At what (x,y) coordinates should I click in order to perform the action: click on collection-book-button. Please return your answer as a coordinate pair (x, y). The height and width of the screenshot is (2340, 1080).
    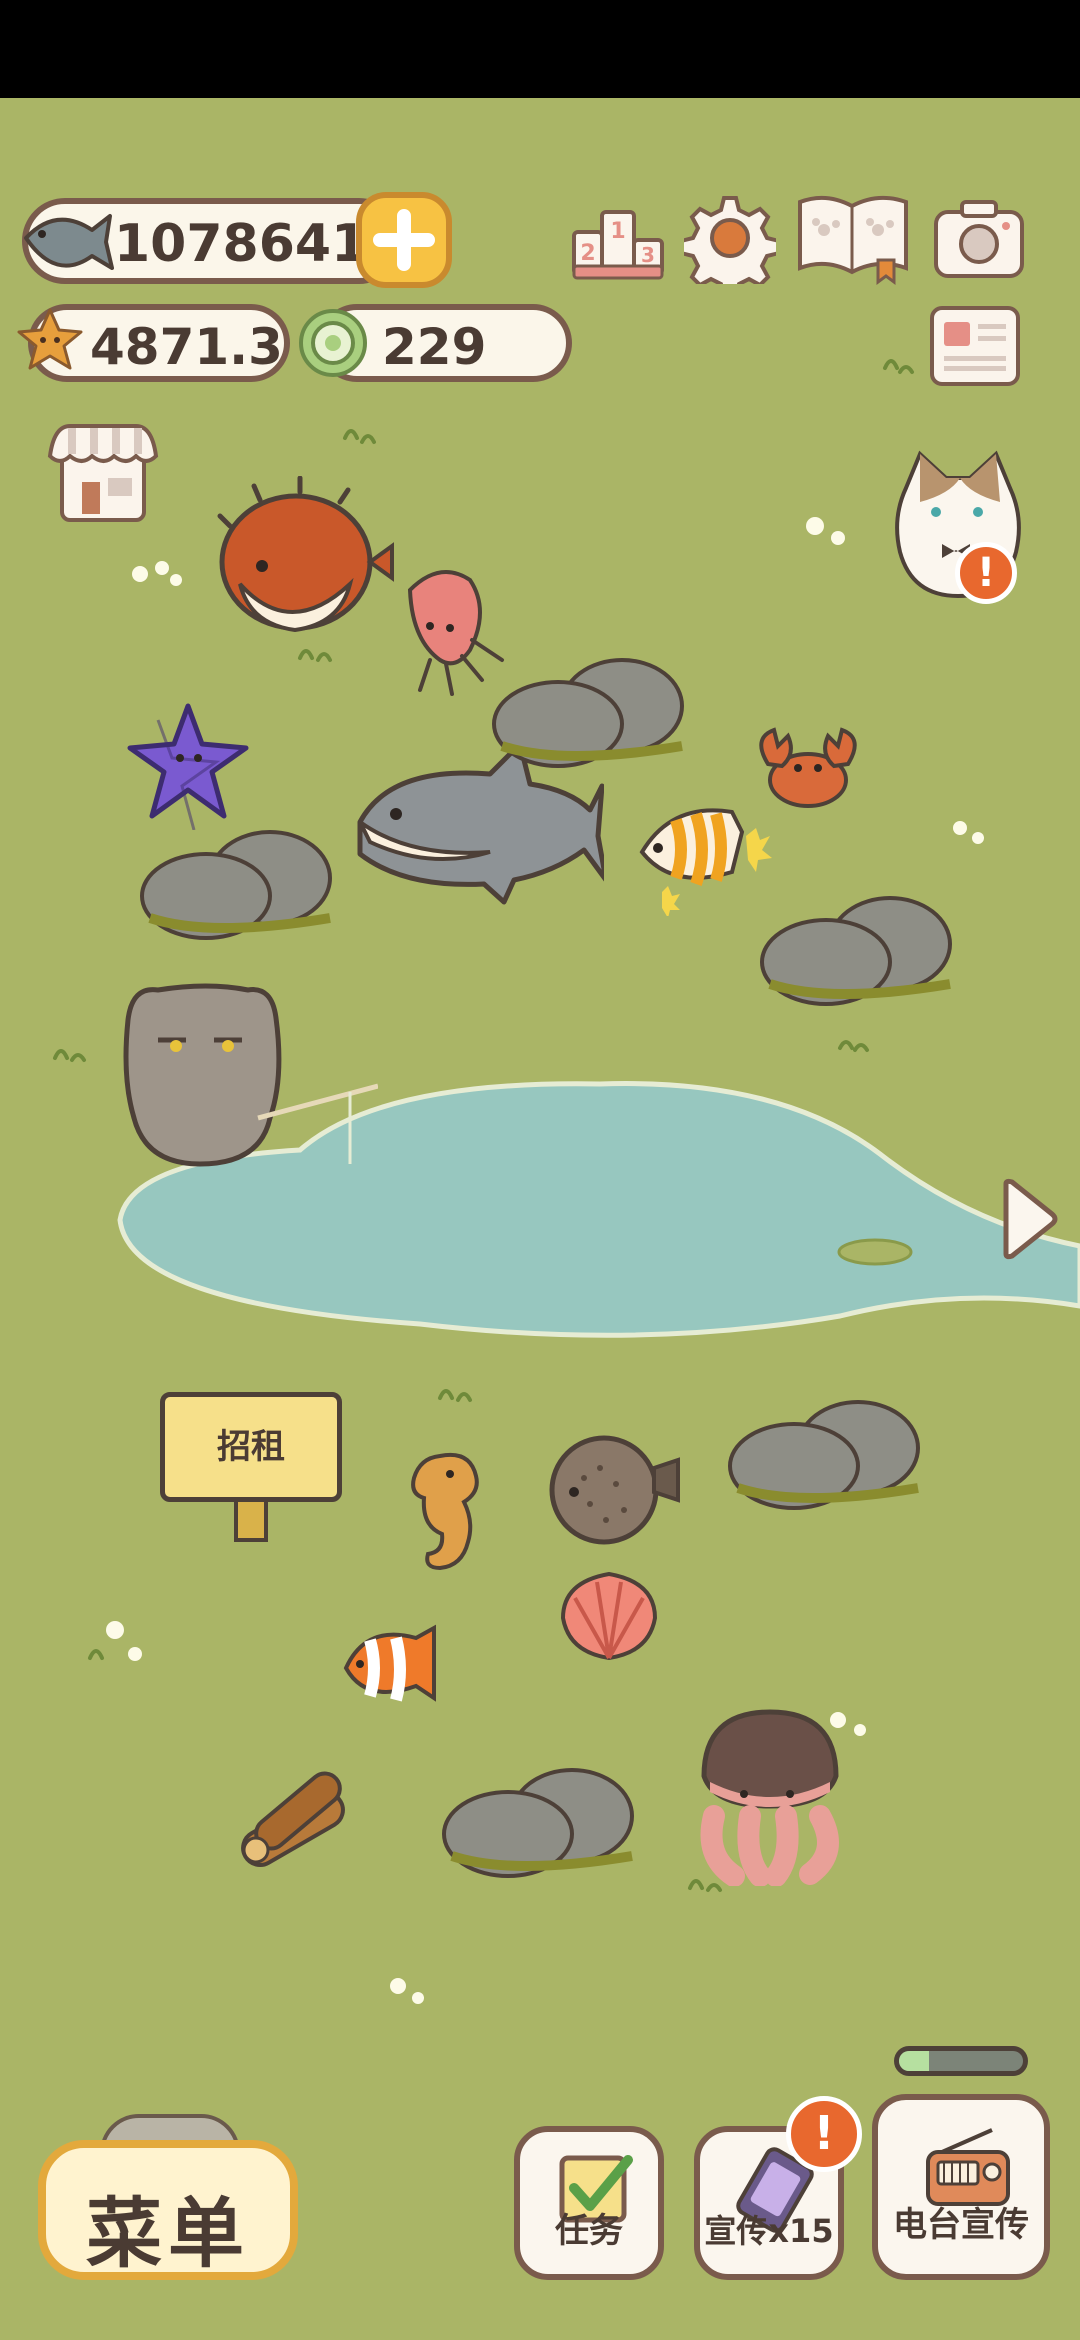
    Looking at the image, I should click on (853, 238).